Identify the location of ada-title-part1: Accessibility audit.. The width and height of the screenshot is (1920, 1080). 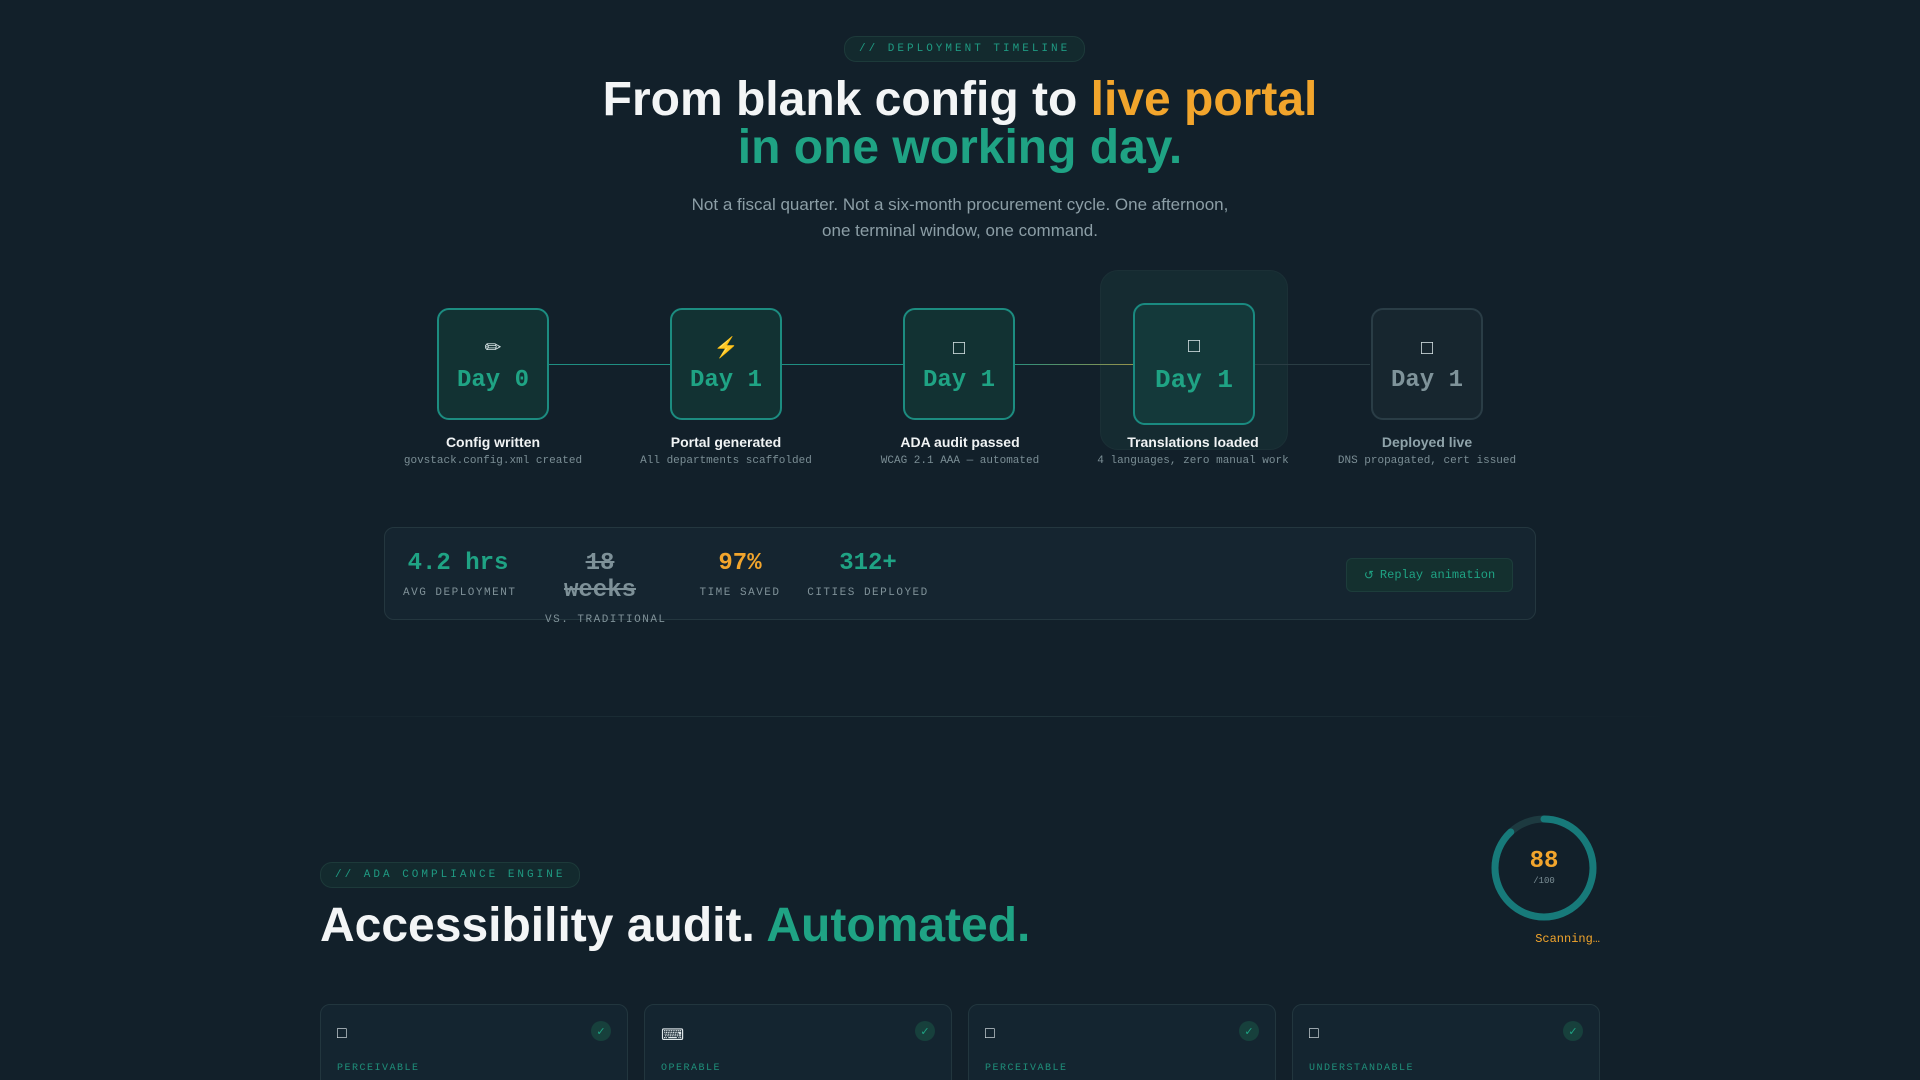
(543, 925).